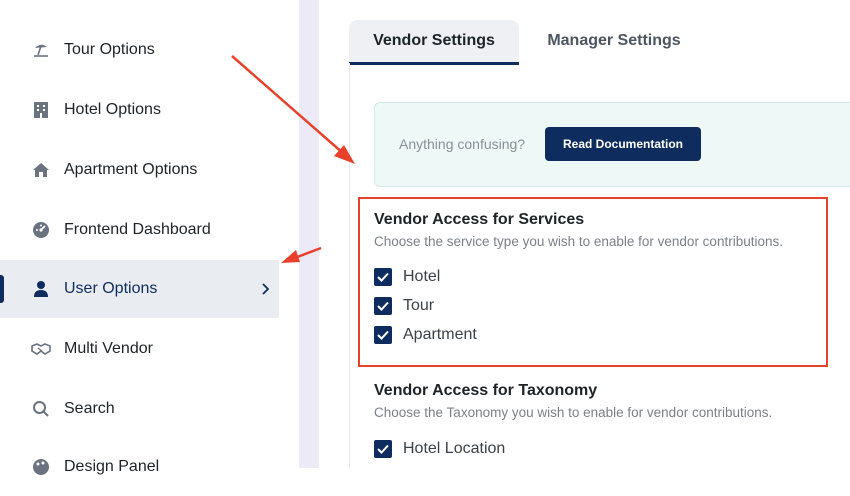  What do you see at coordinates (109, 49) in the screenshot?
I see `sidebar-item-label: Tour Options` at bounding box center [109, 49].